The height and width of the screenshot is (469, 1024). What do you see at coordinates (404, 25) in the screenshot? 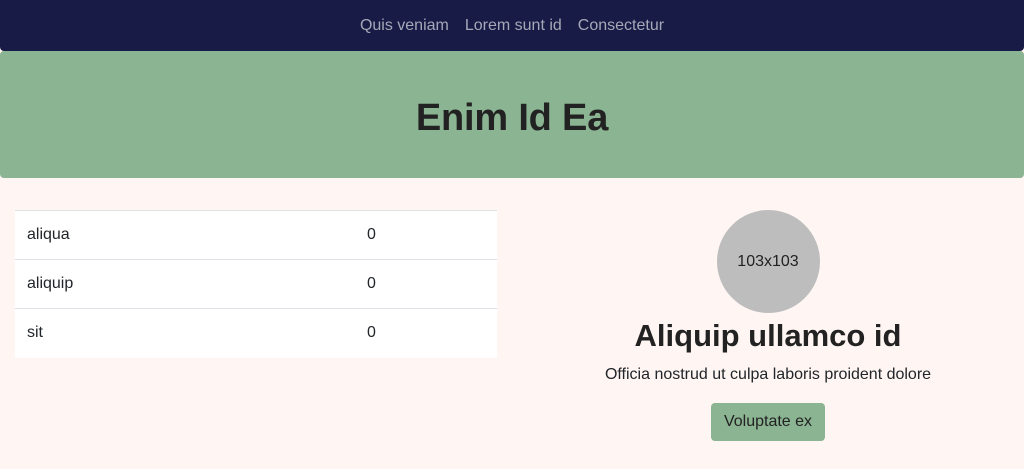
I see `nav-link-quis-veniam: Quis veniam` at bounding box center [404, 25].